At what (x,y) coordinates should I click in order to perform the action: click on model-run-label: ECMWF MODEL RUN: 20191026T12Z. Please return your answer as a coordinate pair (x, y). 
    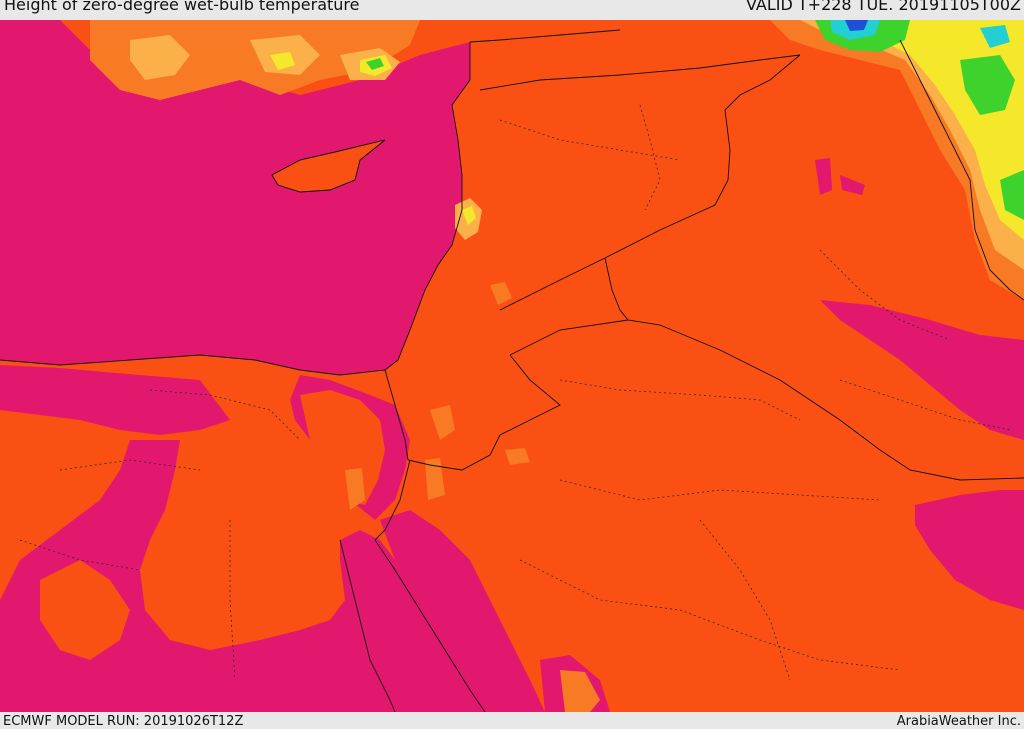
    Looking at the image, I should click on (123, 721).